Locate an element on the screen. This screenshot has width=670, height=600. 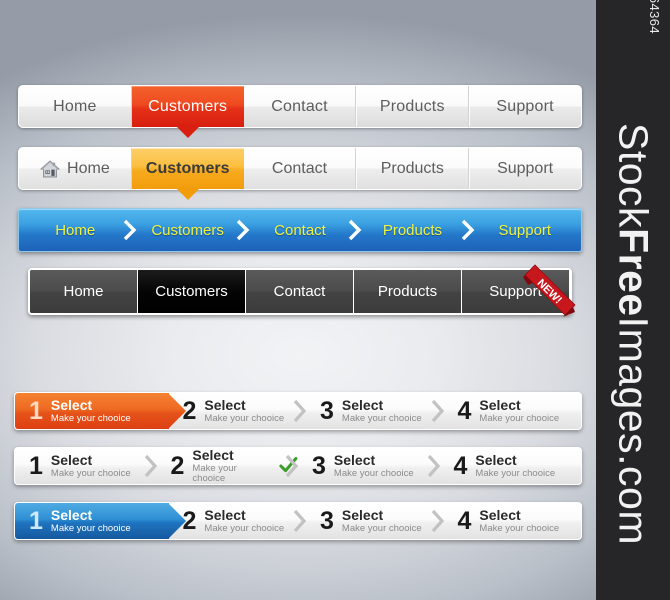
nav-blue-label-customers: Customers is located at coordinates (187, 230).